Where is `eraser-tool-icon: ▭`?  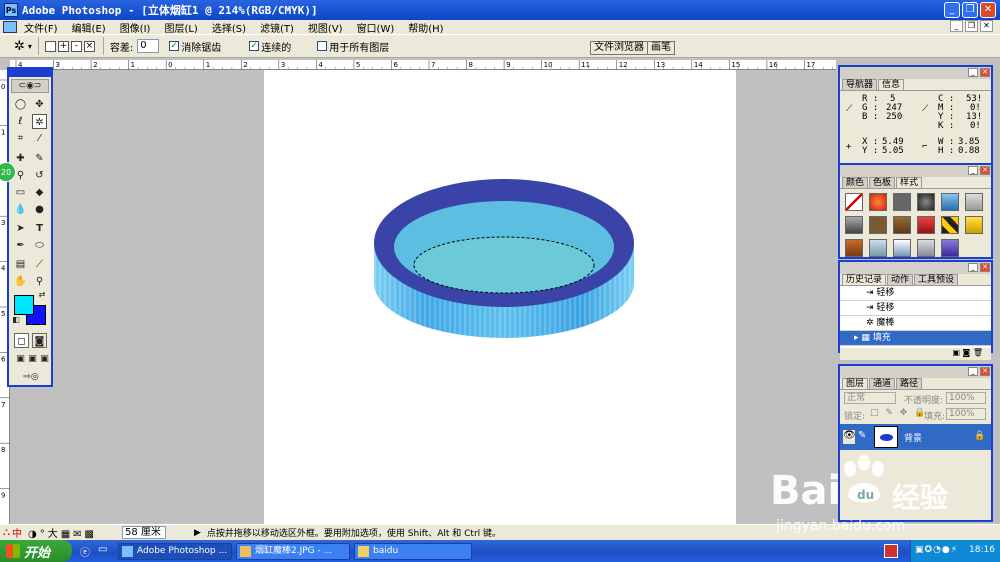 eraser-tool-icon: ▭ is located at coordinates (20, 192).